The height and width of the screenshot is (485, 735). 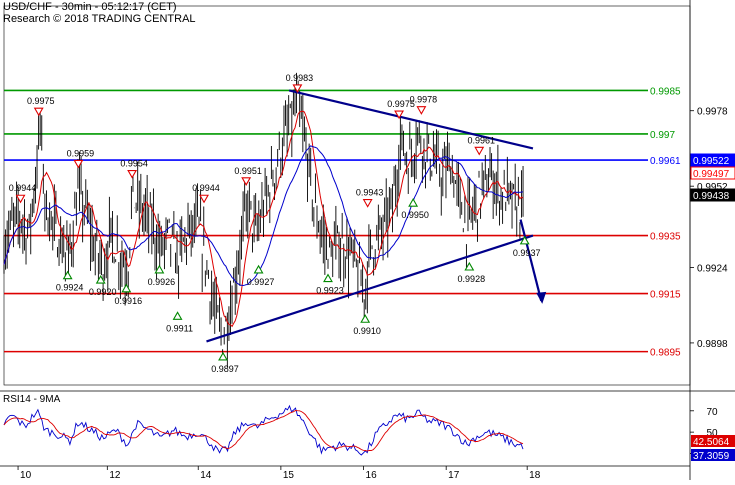 I want to click on x-tick-label-5: 17, so click(x=454, y=475).